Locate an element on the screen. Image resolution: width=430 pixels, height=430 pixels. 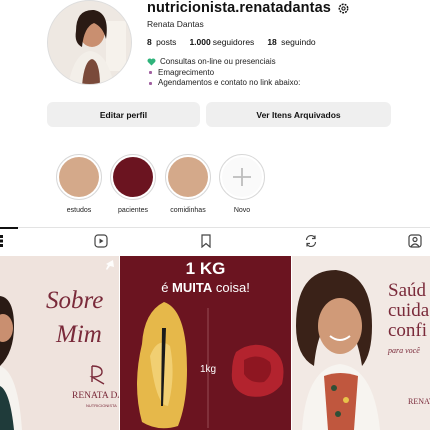
tagged-collab-icon is located at coordinates (311, 241).